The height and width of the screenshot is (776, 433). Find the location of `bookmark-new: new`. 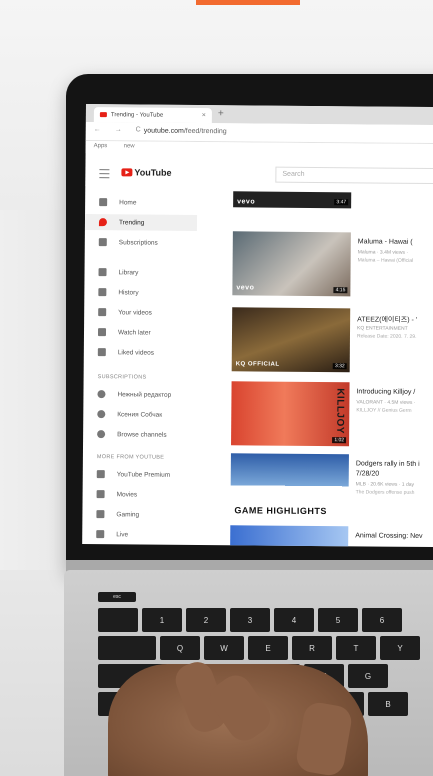

bookmark-new: new is located at coordinates (129, 146).